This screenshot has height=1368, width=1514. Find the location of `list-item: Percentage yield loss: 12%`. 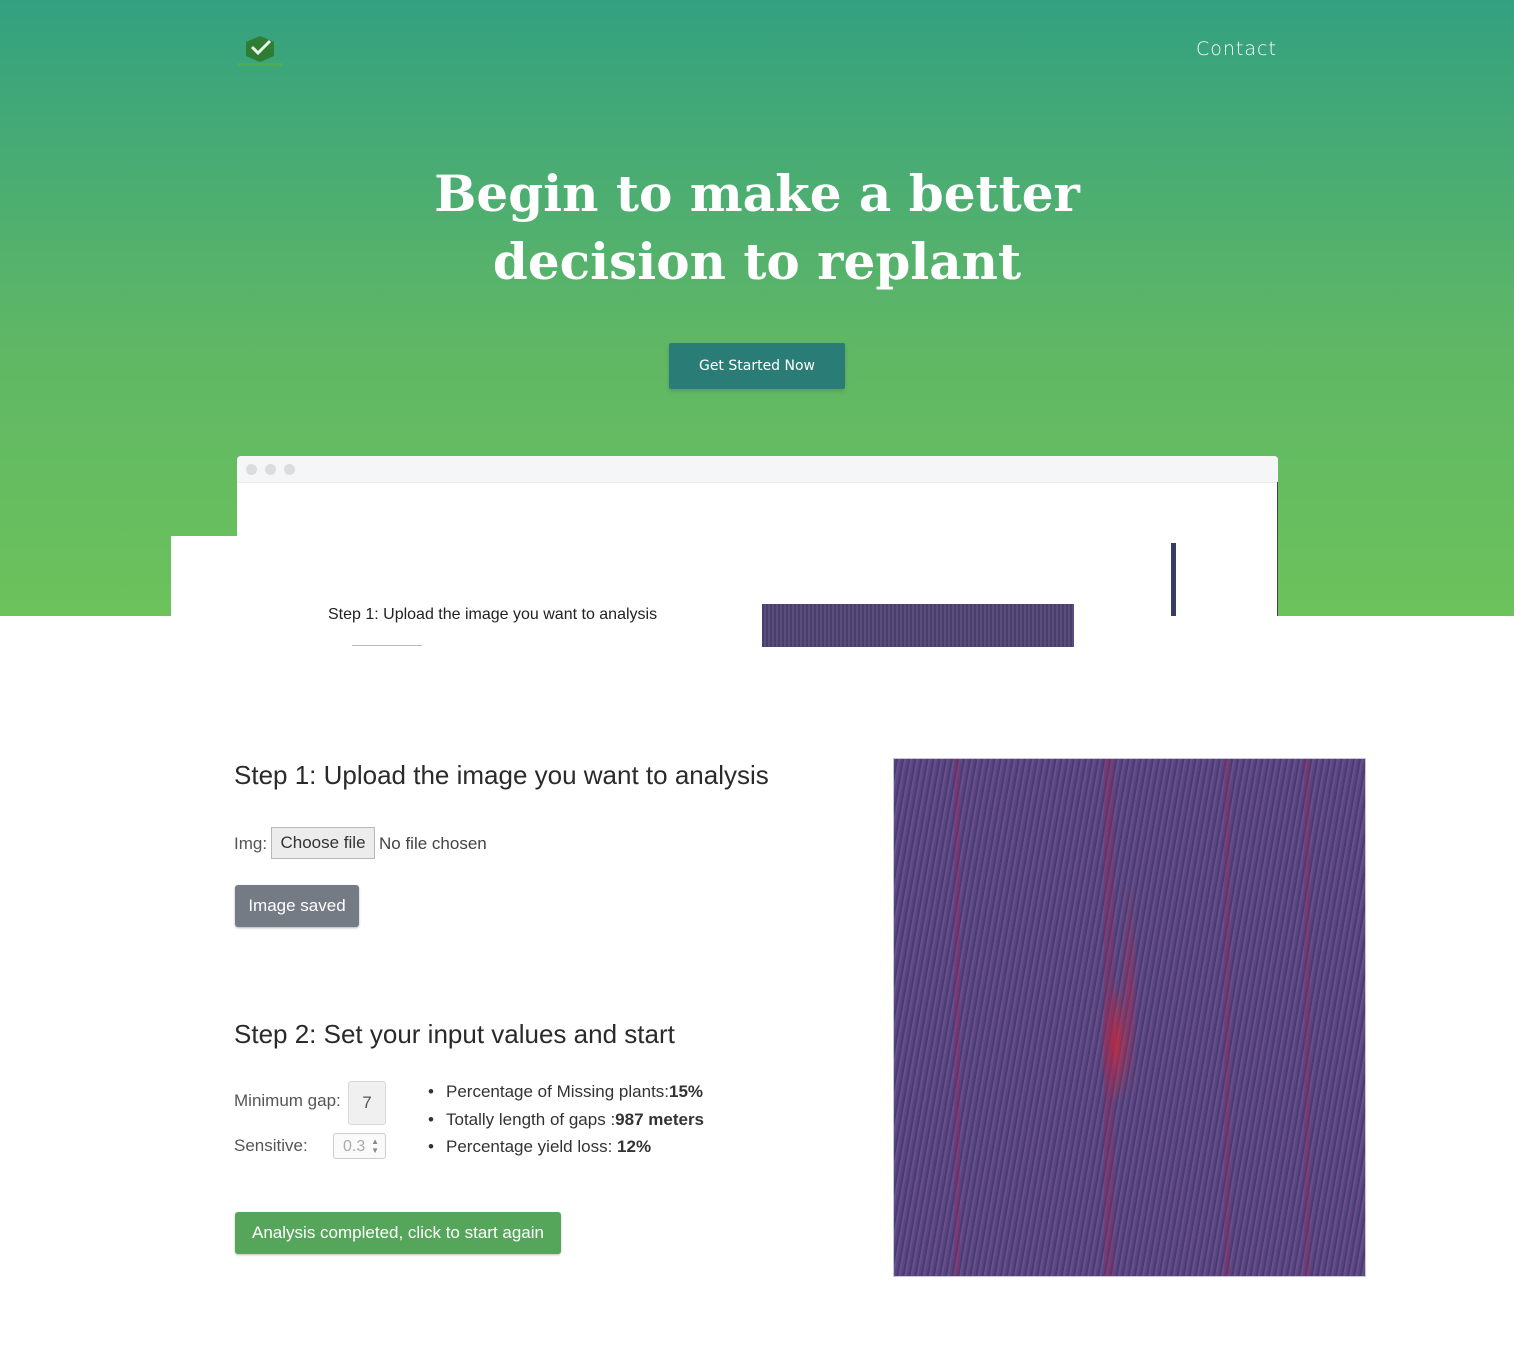

list-item: Percentage yield loss: 12% is located at coordinates (566, 1149).